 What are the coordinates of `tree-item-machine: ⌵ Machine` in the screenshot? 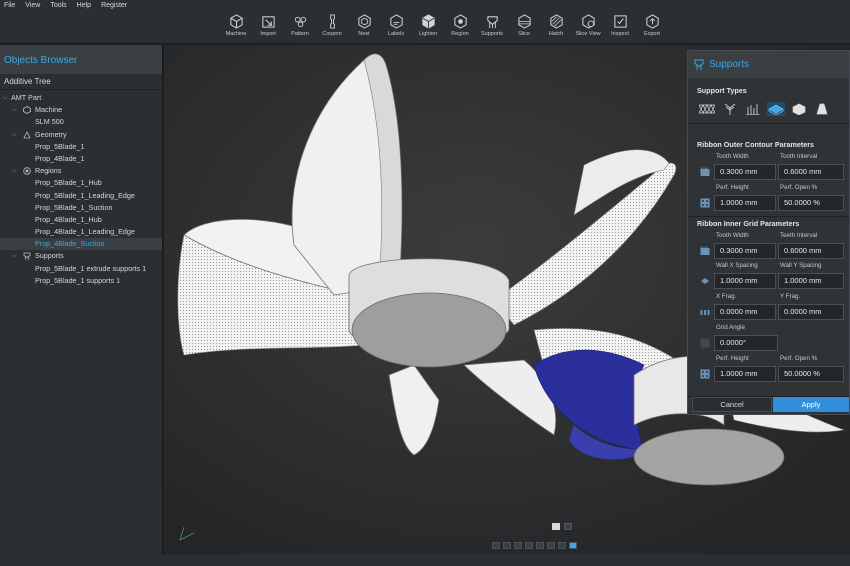 It's located at (81, 110).